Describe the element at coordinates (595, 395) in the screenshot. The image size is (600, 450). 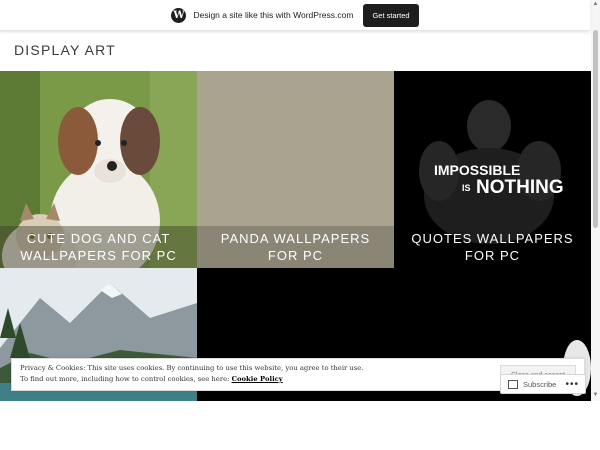
I see `scroll-down-arrow-icon: ▼` at that location.